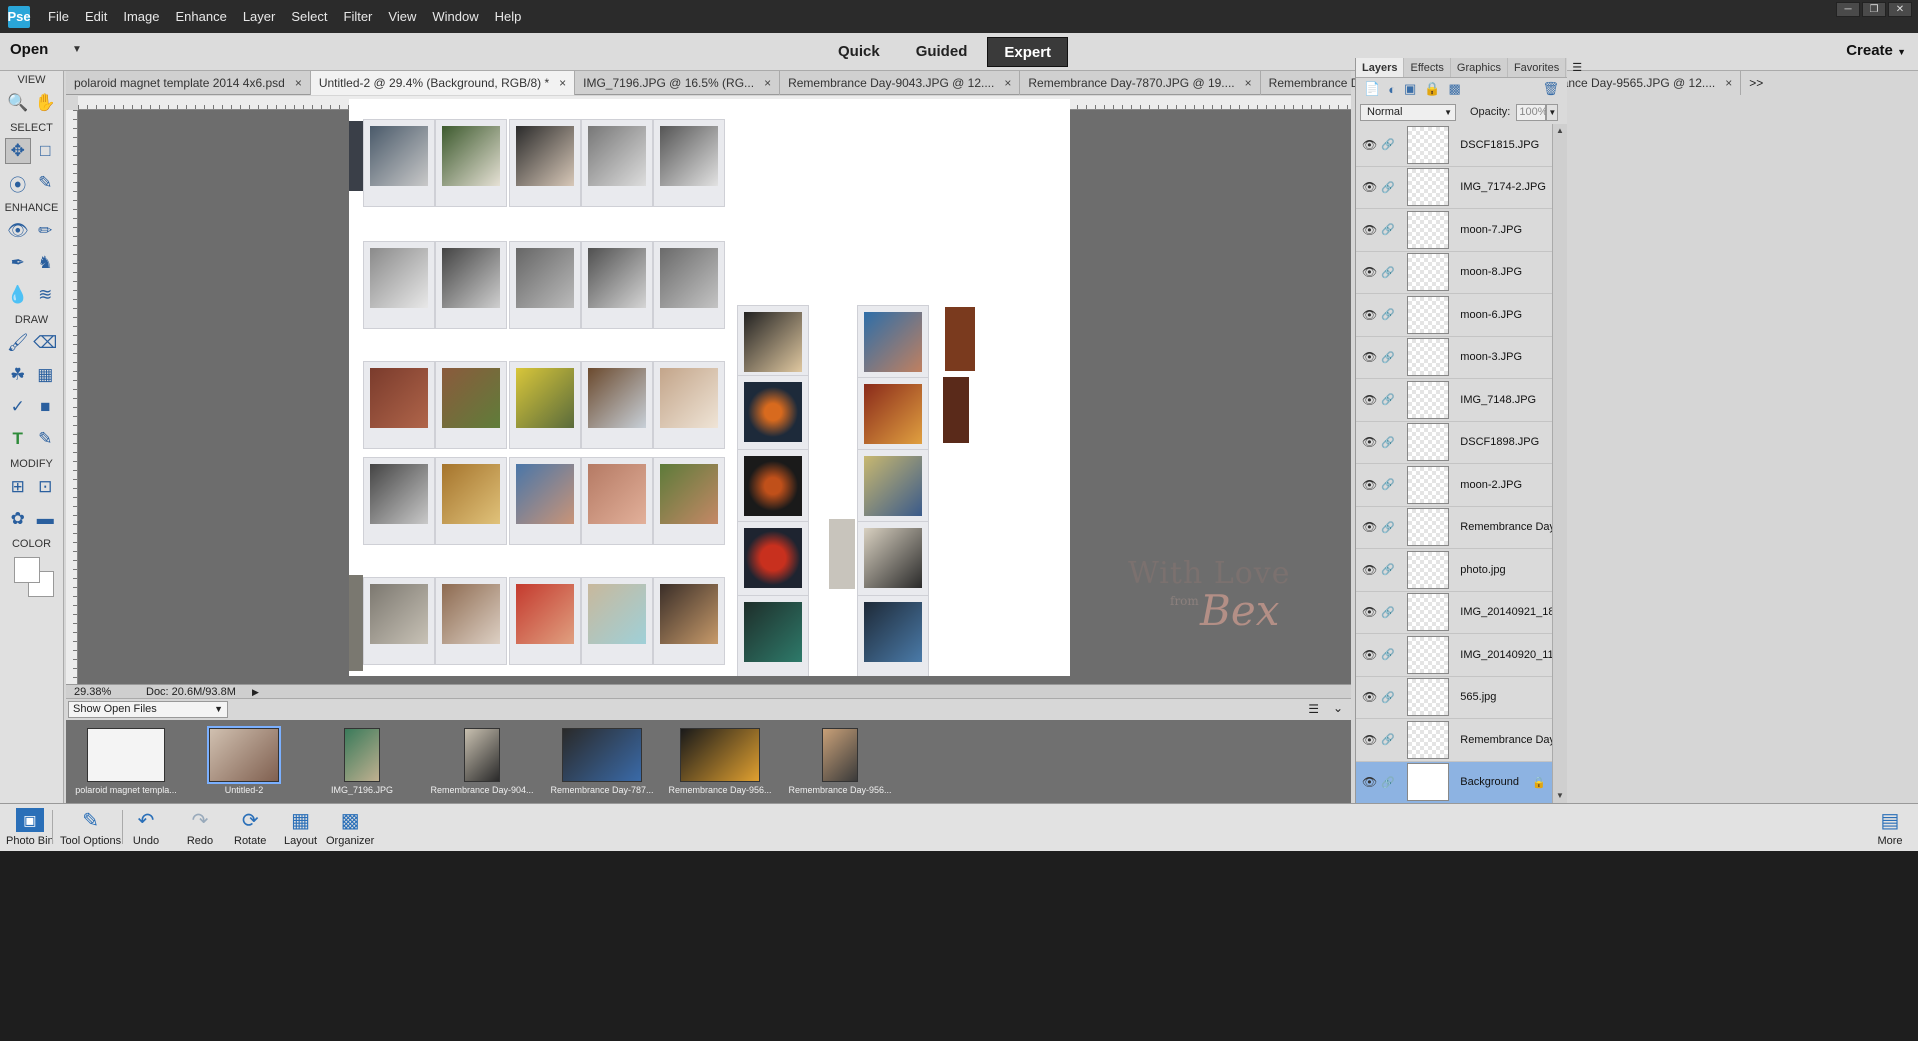  What do you see at coordinates (1900, 9) in the screenshot?
I see `close-icon: ✕` at bounding box center [1900, 9].